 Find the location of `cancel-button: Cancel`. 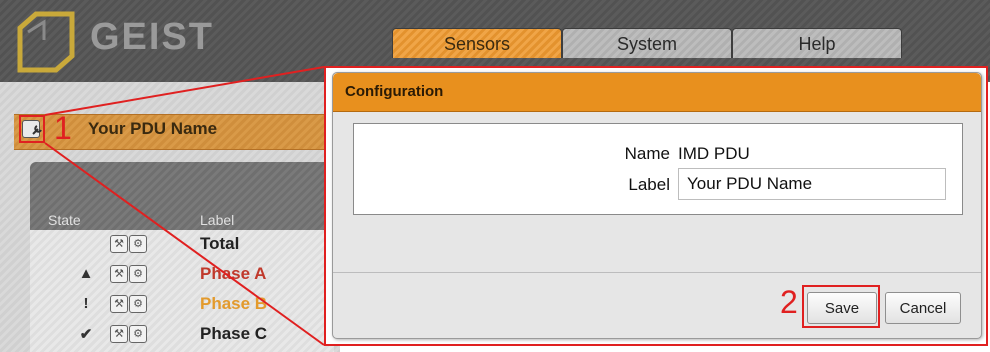

cancel-button: Cancel is located at coordinates (923, 308).